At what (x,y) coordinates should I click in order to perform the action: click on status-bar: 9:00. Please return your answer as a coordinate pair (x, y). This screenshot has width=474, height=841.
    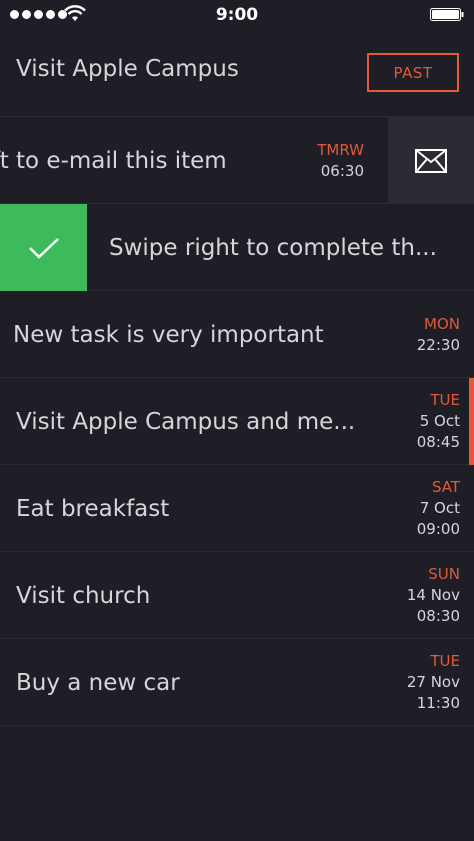
    Looking at the image, I should click on (237, 15).